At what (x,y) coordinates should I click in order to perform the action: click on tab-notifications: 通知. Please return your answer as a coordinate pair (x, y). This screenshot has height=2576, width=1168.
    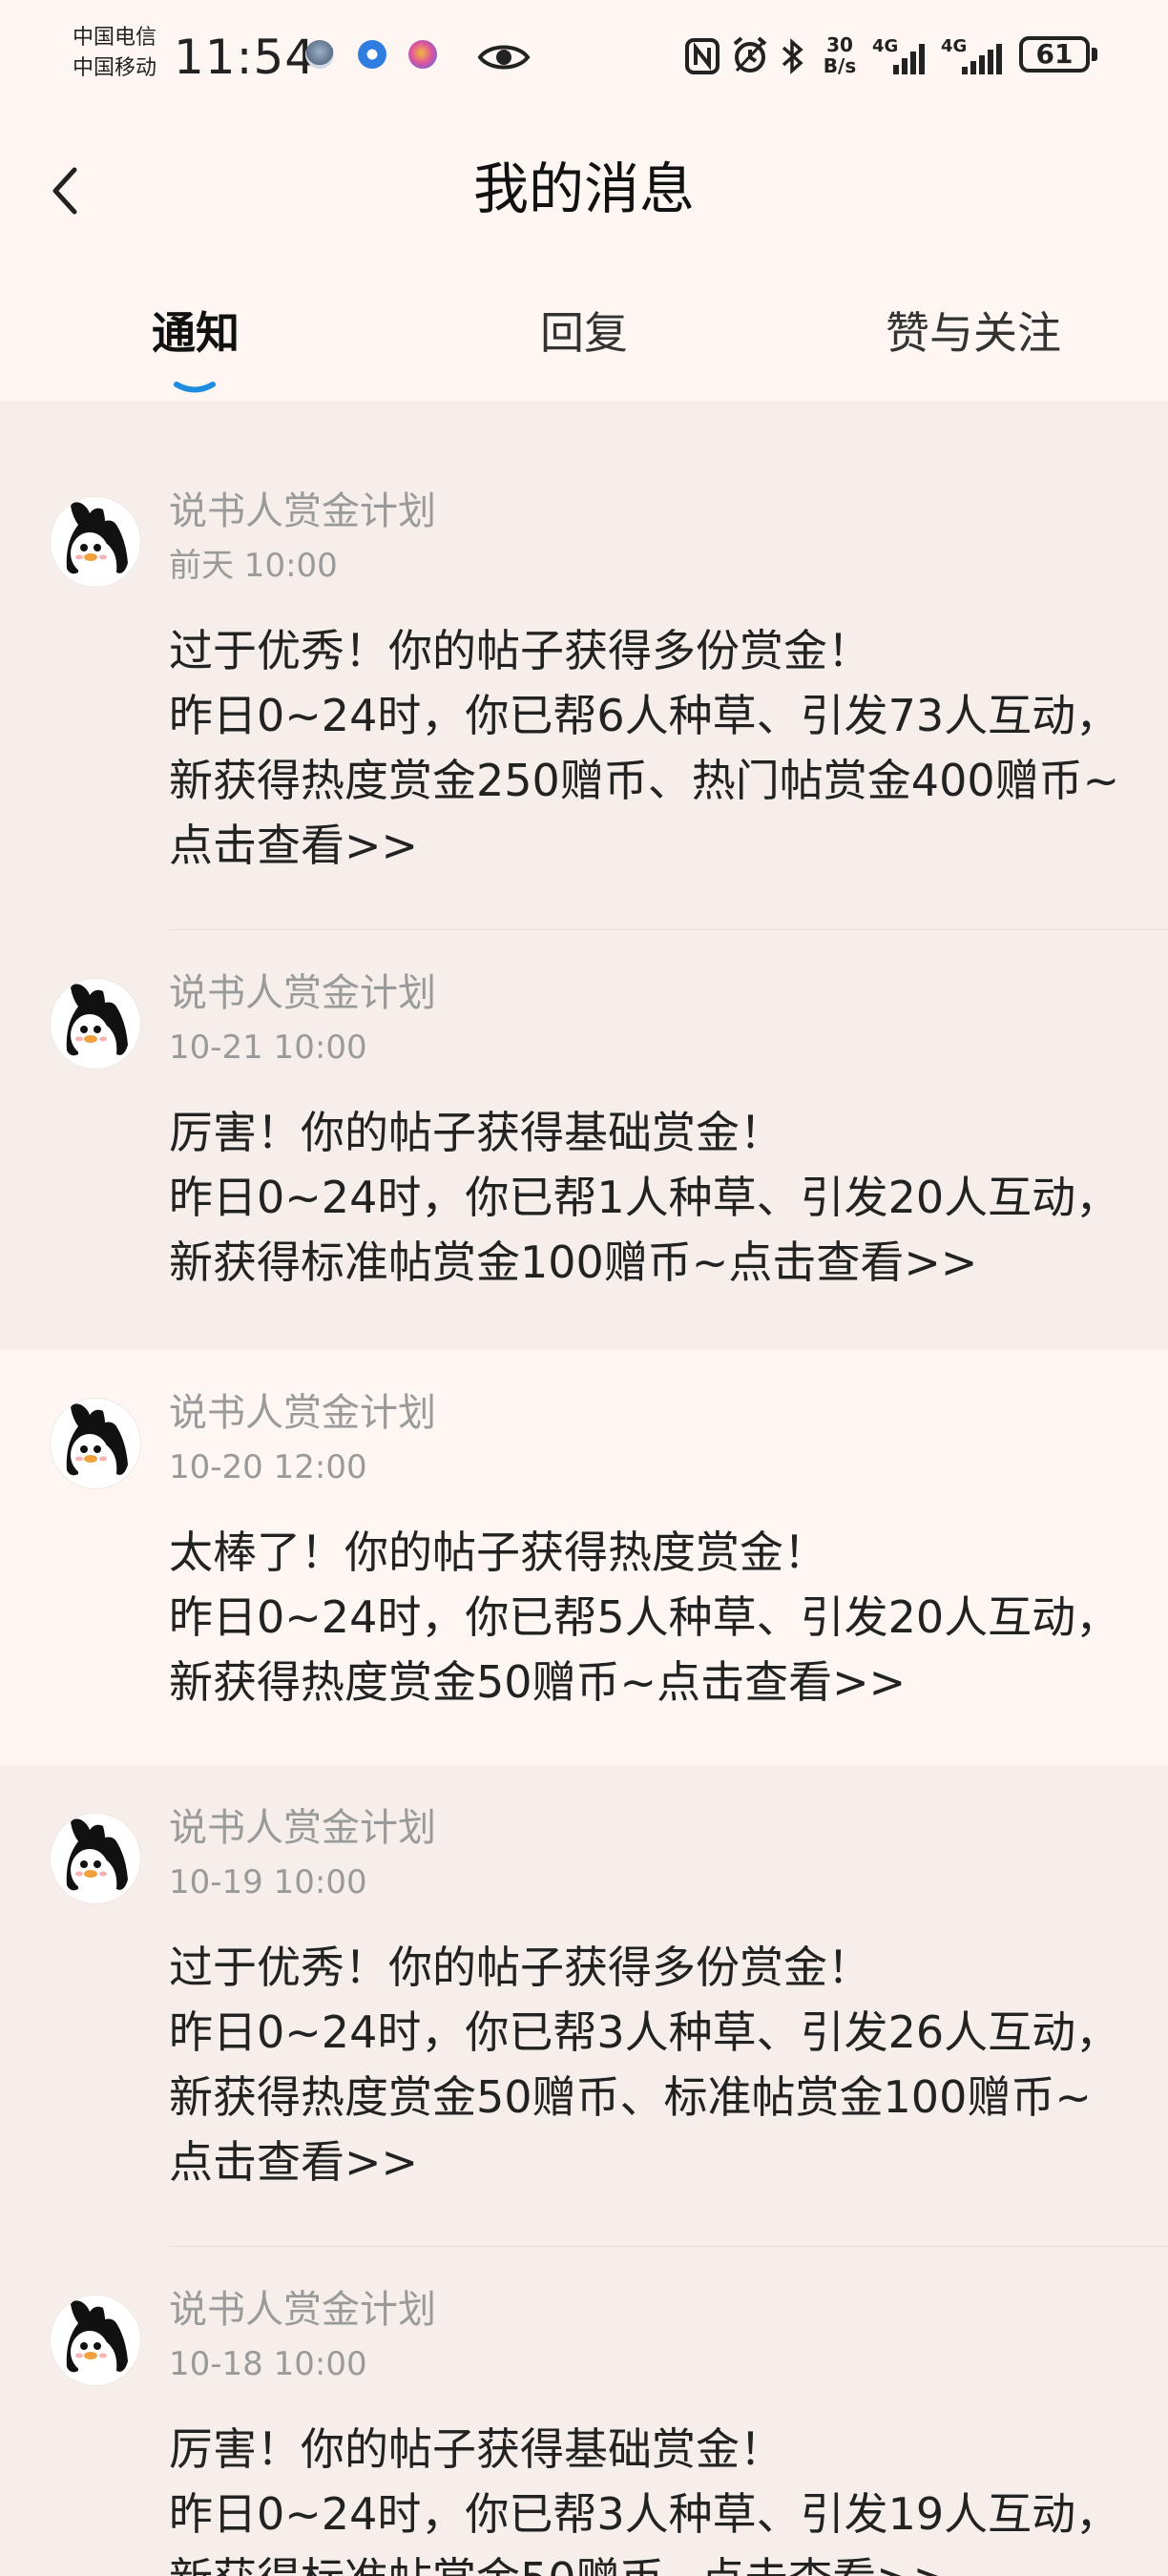
    Looking at the image, I should click on (195, 333).